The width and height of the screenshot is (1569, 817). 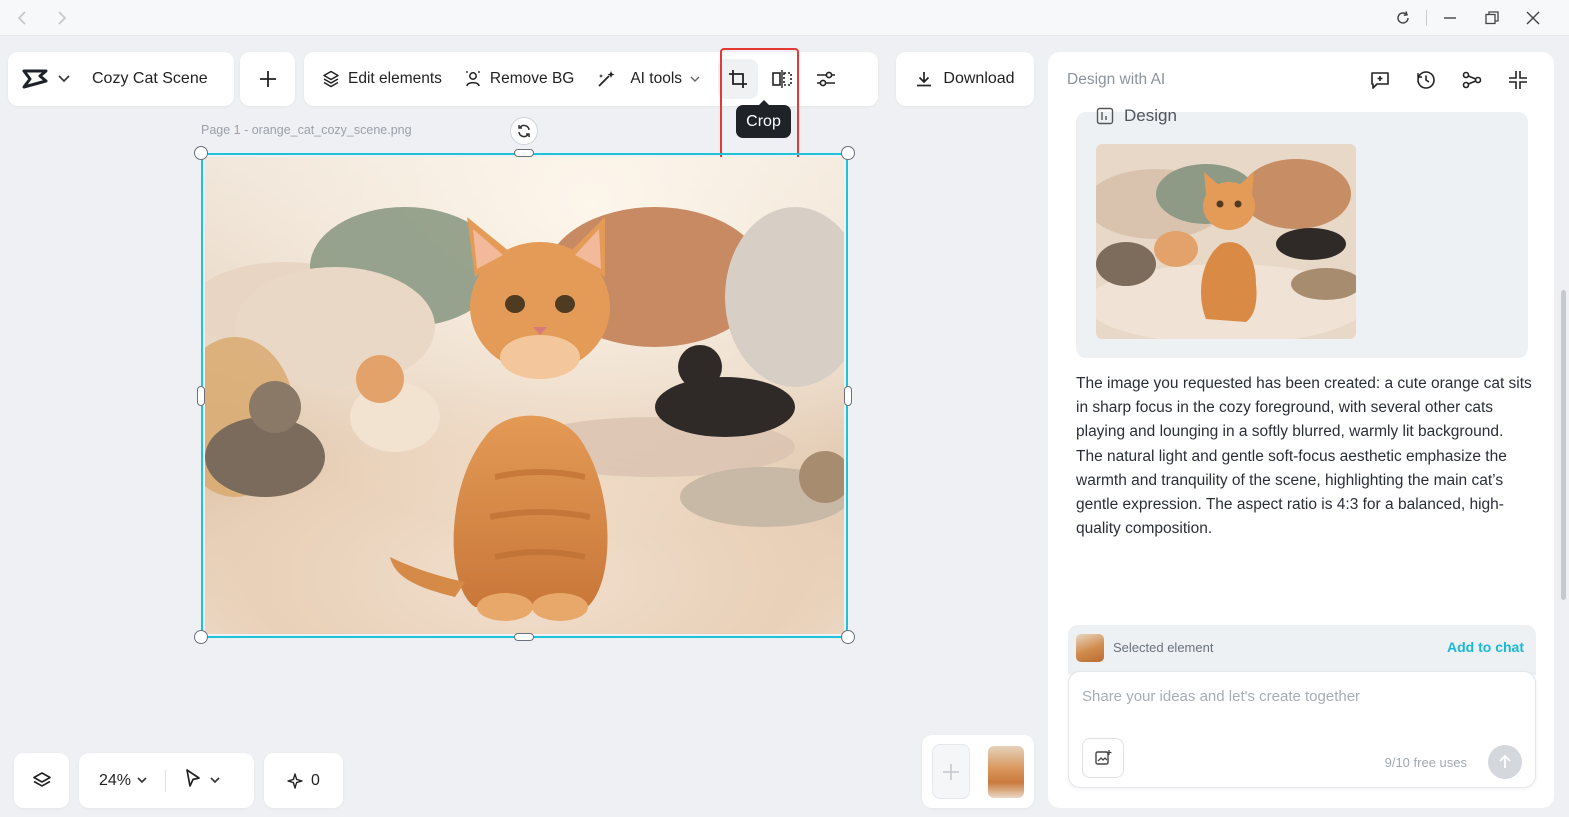 I want to click on rotate-handle, so click(x=524, y=131).